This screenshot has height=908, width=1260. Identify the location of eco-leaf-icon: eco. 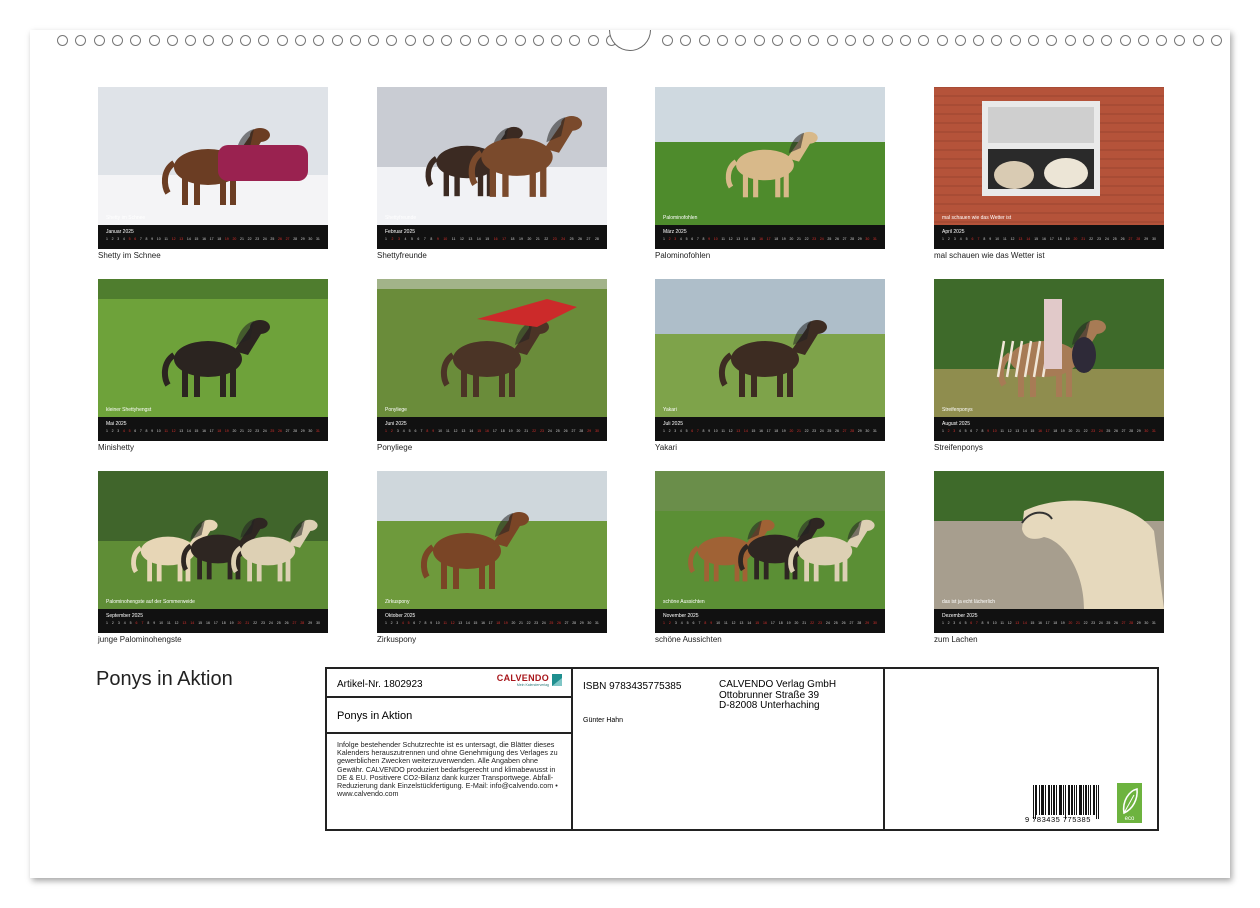
(1129, 803).